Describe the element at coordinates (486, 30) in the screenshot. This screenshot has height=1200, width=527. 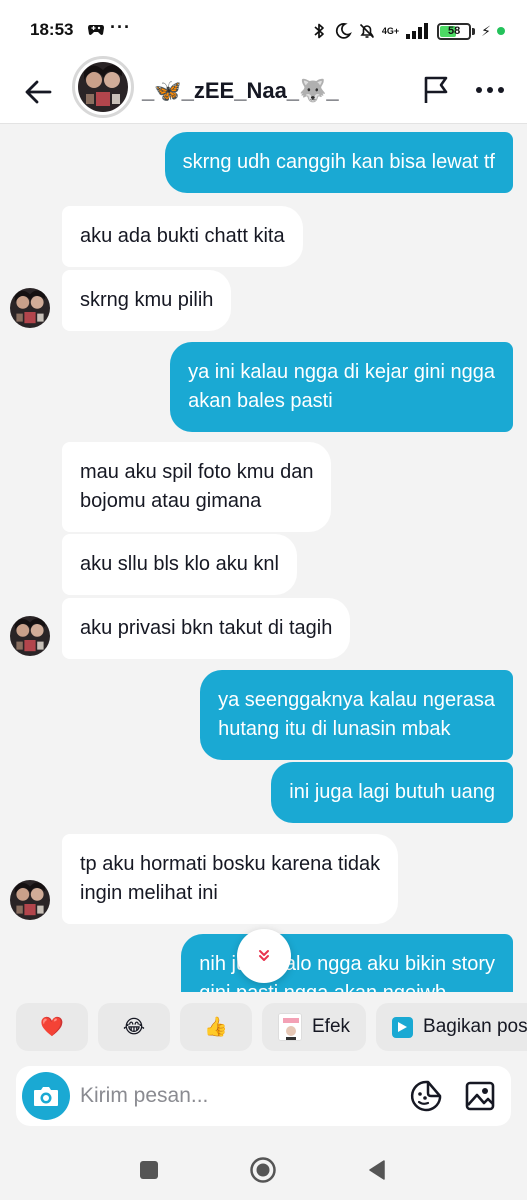
I see `charging-icon: ⚡` at that location.